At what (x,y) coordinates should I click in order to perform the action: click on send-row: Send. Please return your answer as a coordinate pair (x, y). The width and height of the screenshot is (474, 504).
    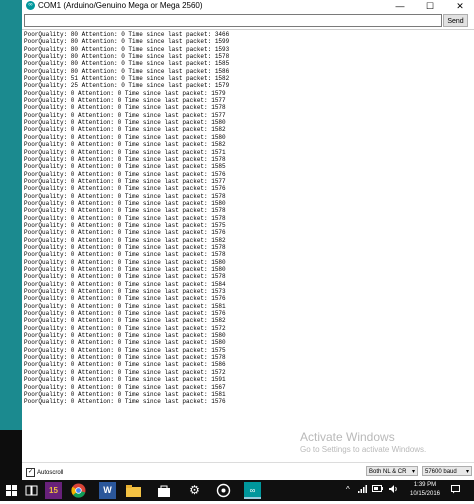
    Looking at the image, I should click on (248, 21).